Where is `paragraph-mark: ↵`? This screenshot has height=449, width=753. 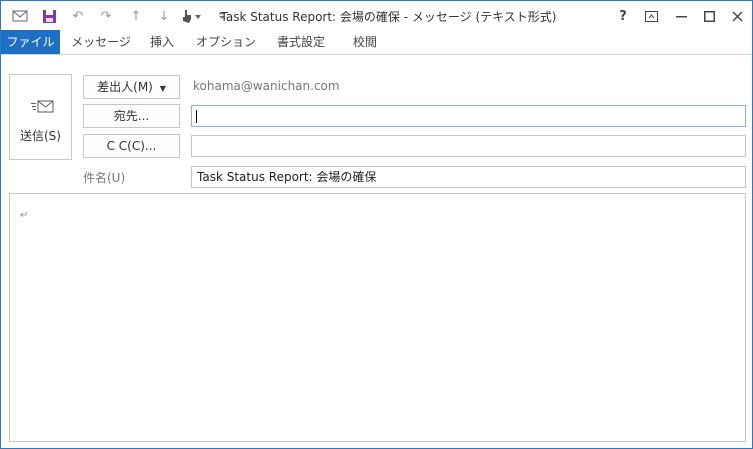
paragraph-mark: ↵ is located at coordinates (24, 215).